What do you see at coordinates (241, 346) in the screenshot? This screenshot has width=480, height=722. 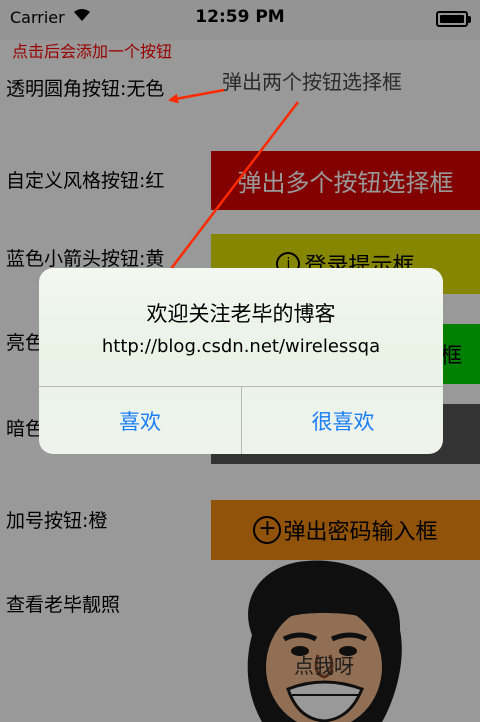 I see `alert-message: http://blog.csdn.net/wirelessqa` at bounding box center [241, 346].